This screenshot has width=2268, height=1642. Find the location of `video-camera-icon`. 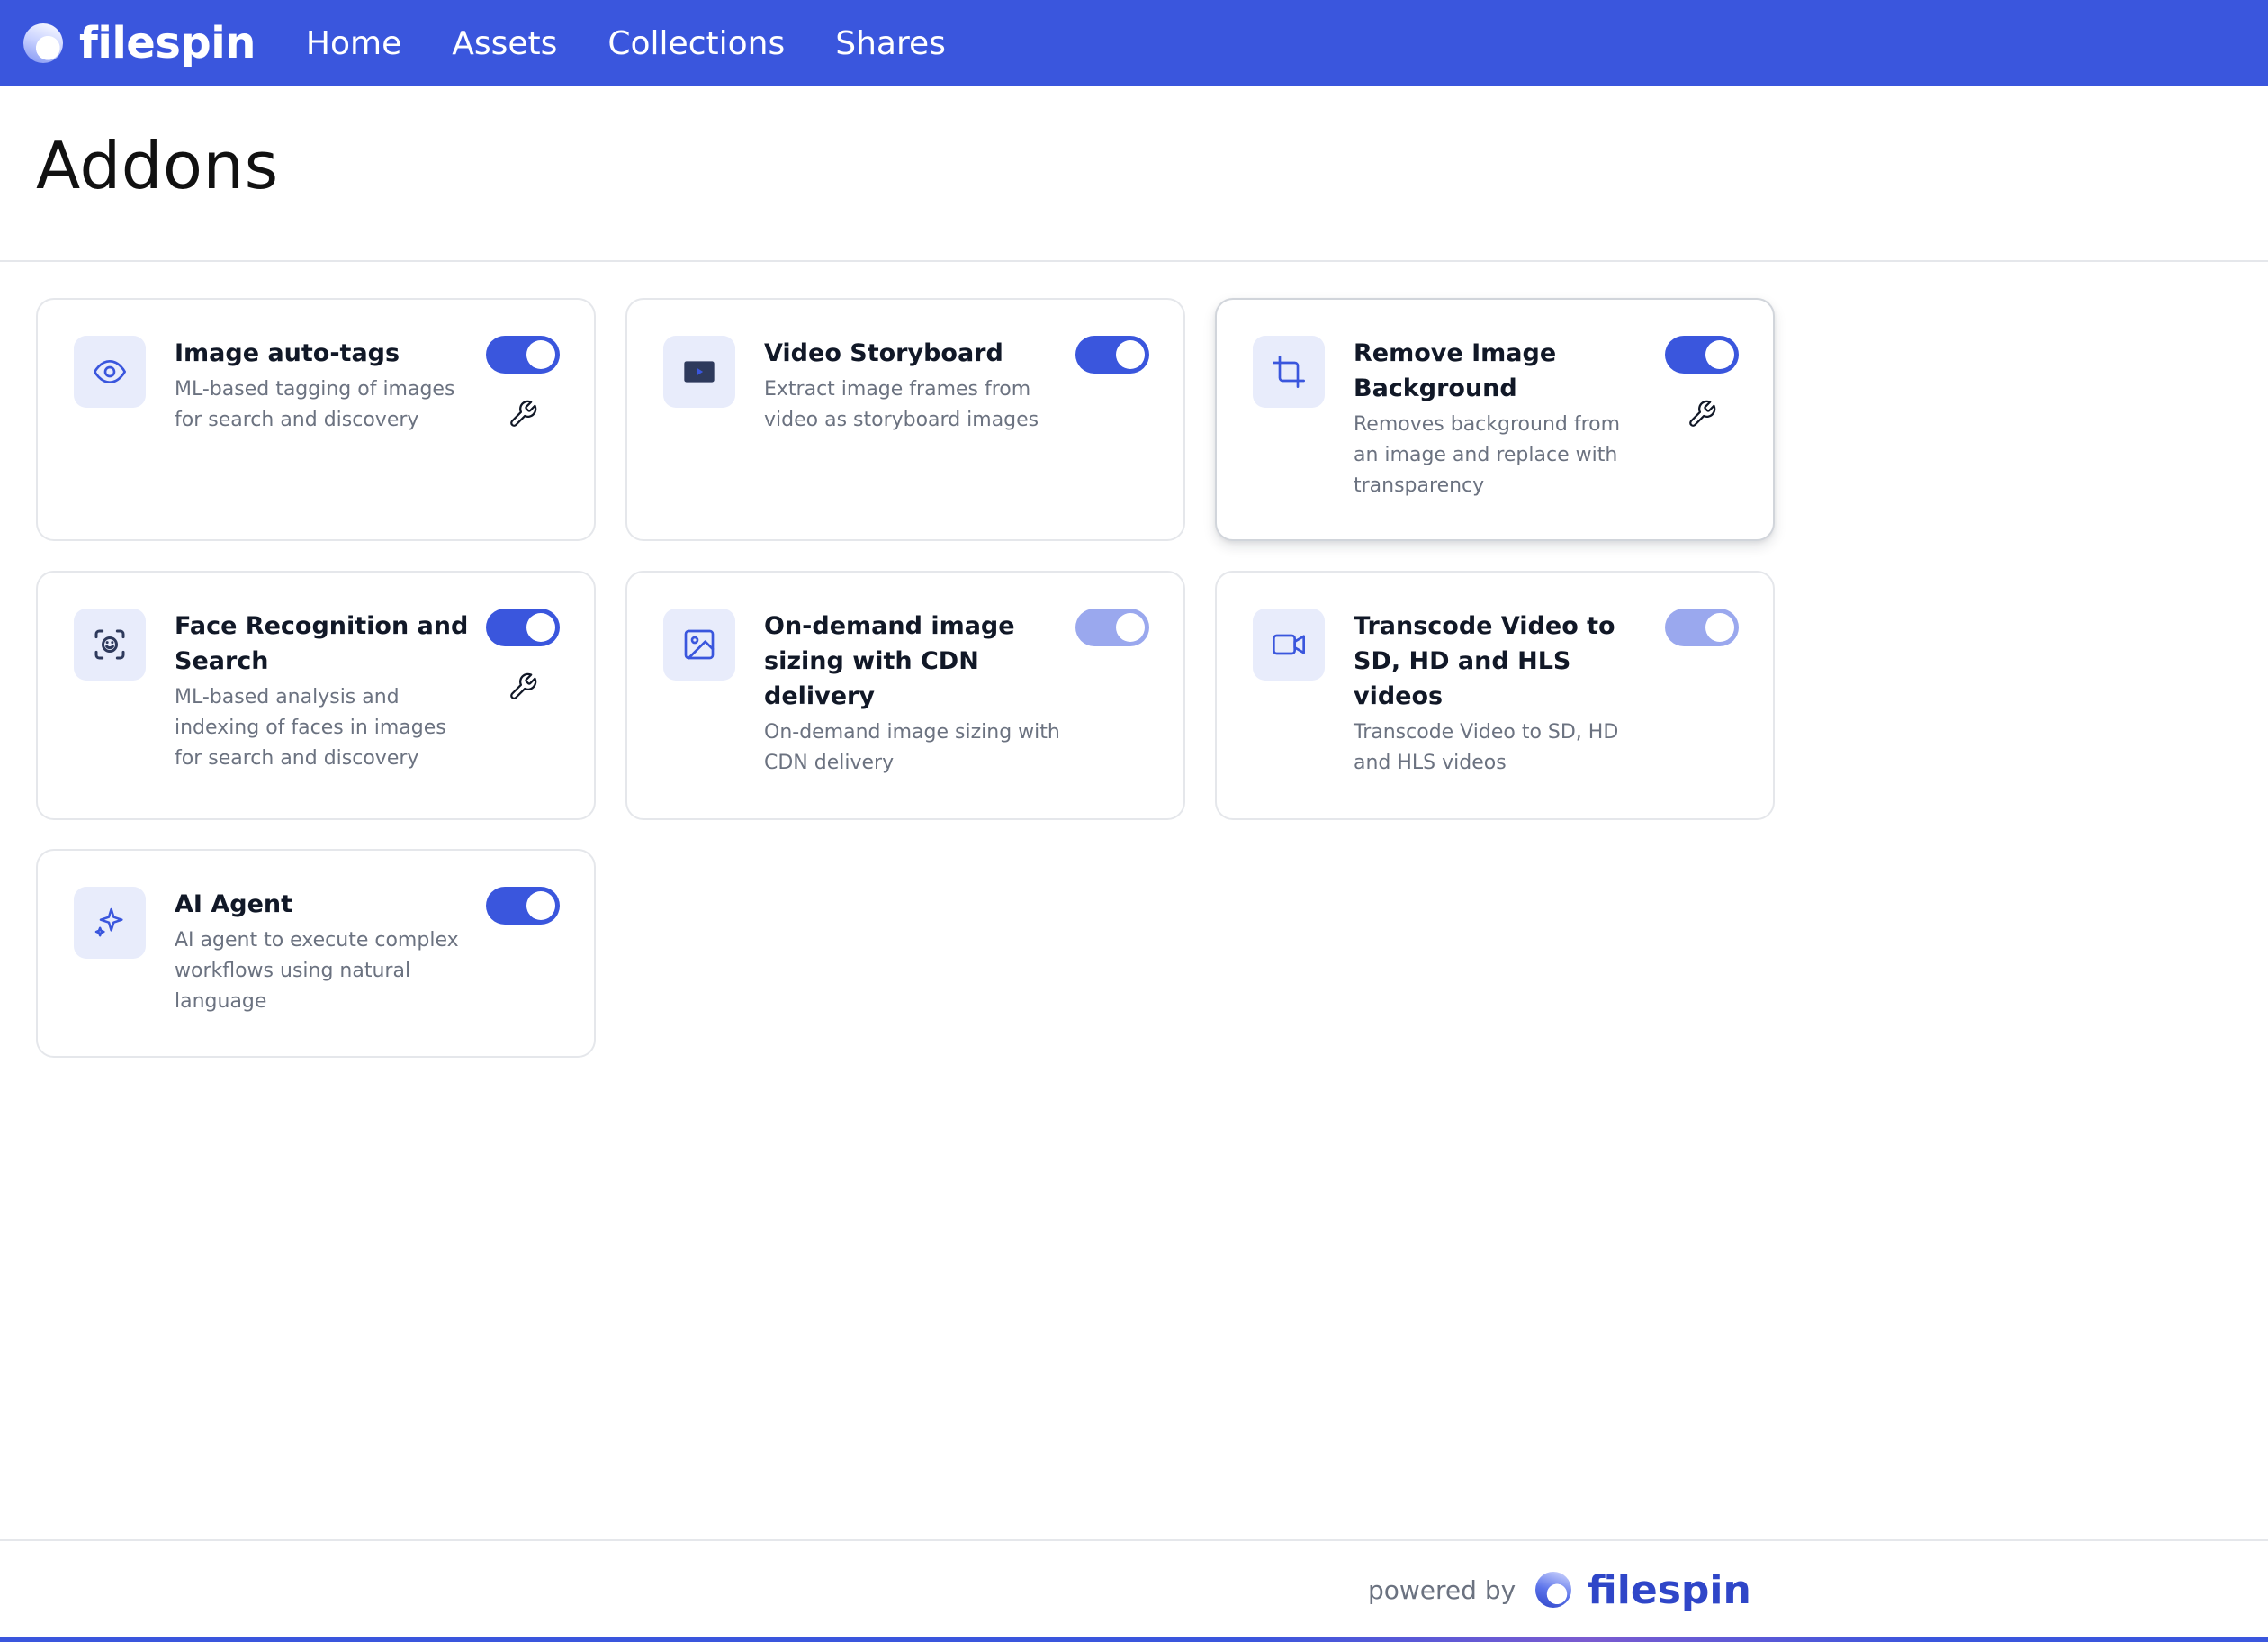

video-camera-icon is located at coordinates (1289, 645).